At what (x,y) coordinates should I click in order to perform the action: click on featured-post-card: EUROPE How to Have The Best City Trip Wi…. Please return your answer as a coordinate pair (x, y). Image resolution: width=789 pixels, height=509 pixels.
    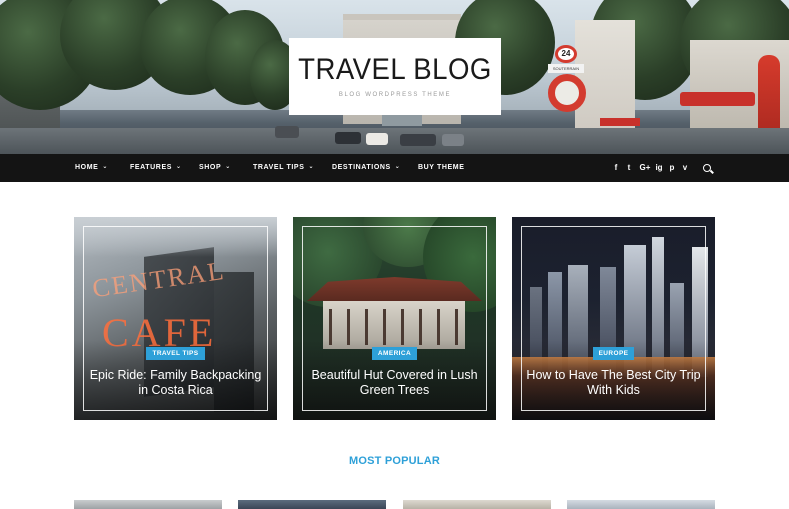
    Looking at the image, I should click on (613, 318).